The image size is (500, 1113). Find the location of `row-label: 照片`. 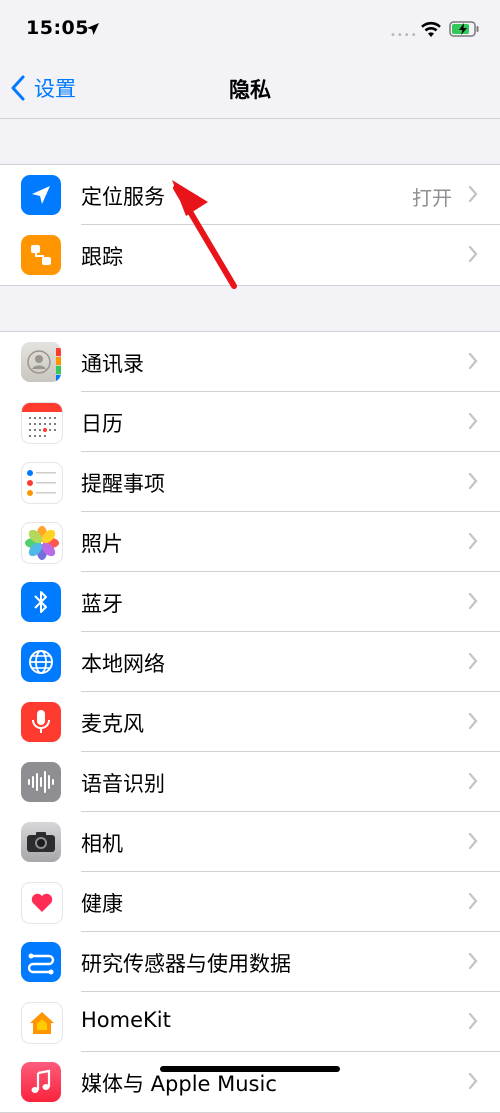

row-label: 照片 is located at coordinates (102, 544).